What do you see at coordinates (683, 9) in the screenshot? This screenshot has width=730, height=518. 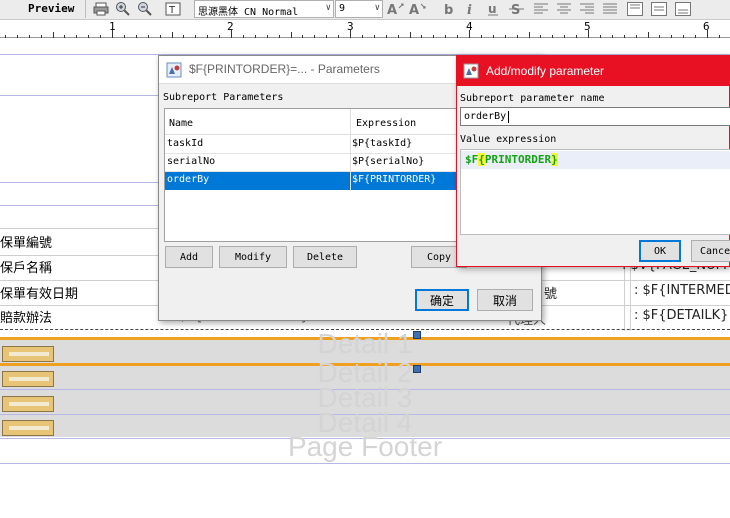 I see `align-bottom-icon` at bounding box center [683, 9].